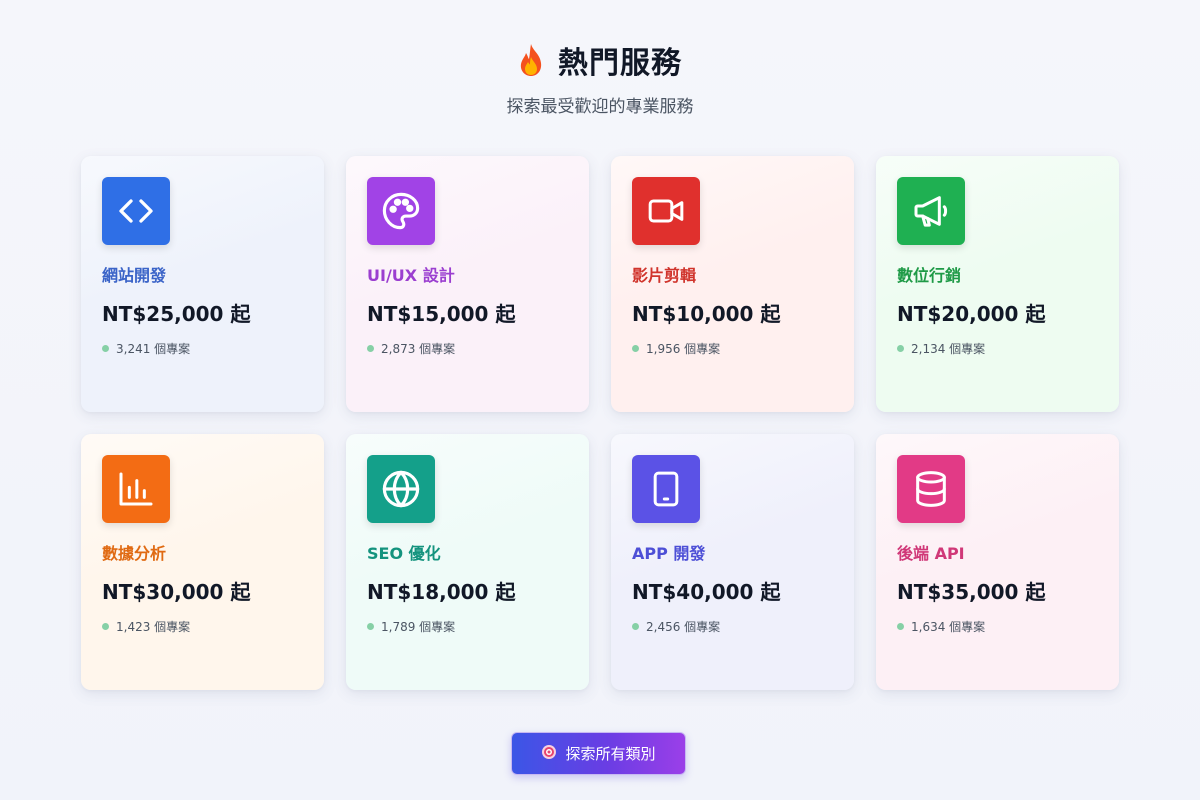 Image resolution: width=1200 pixels, height=800 pixels. What do you see at coordinates (948, 627) in the screenshot?
I see `project-count-text: 1,634 個專案` at bounding box center [948, 627].